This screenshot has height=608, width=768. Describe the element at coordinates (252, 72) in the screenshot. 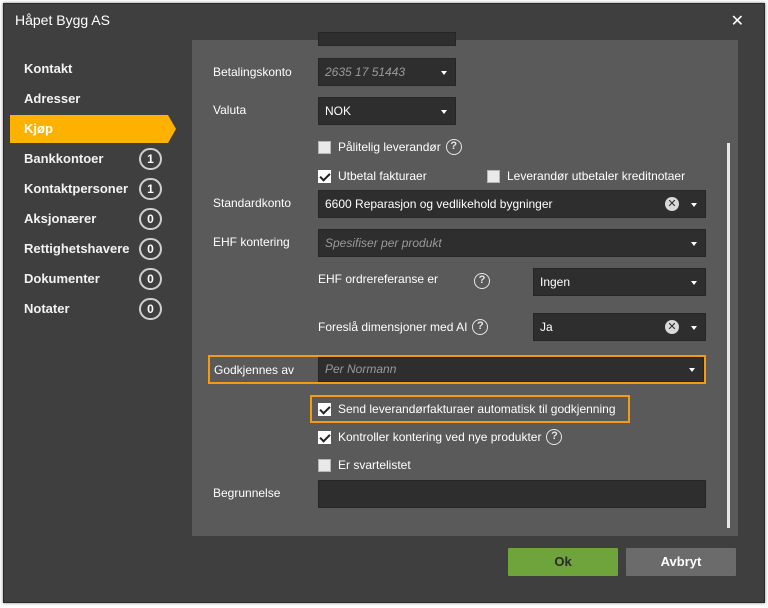

I see `betalingskonto-label: Betalingskonto` at that location.